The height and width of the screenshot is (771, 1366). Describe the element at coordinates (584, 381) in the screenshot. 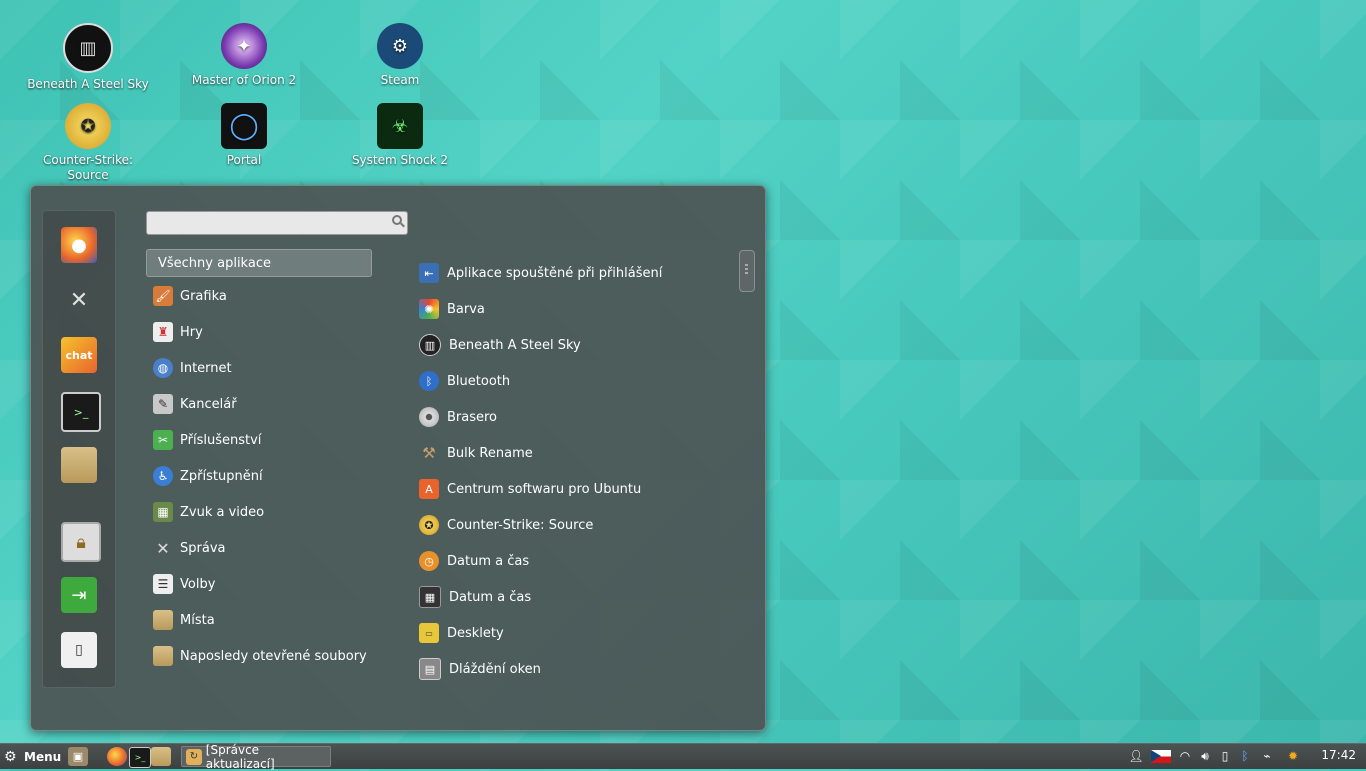

I see `app-item: ᛒ Bluetooth` at that location.